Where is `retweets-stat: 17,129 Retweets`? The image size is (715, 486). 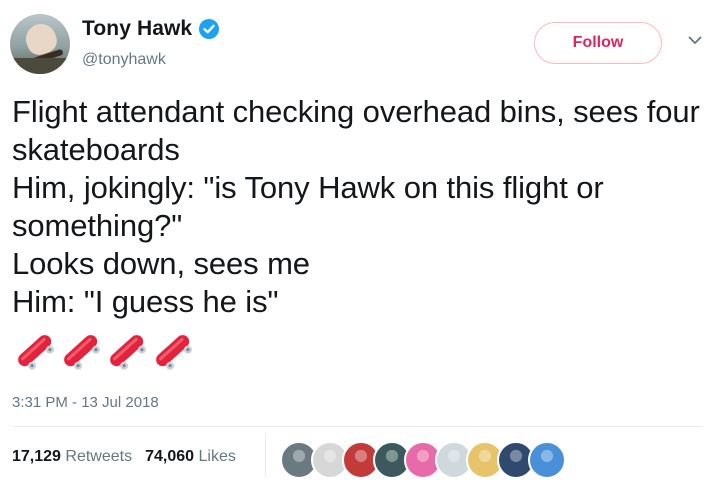 retweets-stat: 17,129 Retweets is located at coordinates (72, 457).